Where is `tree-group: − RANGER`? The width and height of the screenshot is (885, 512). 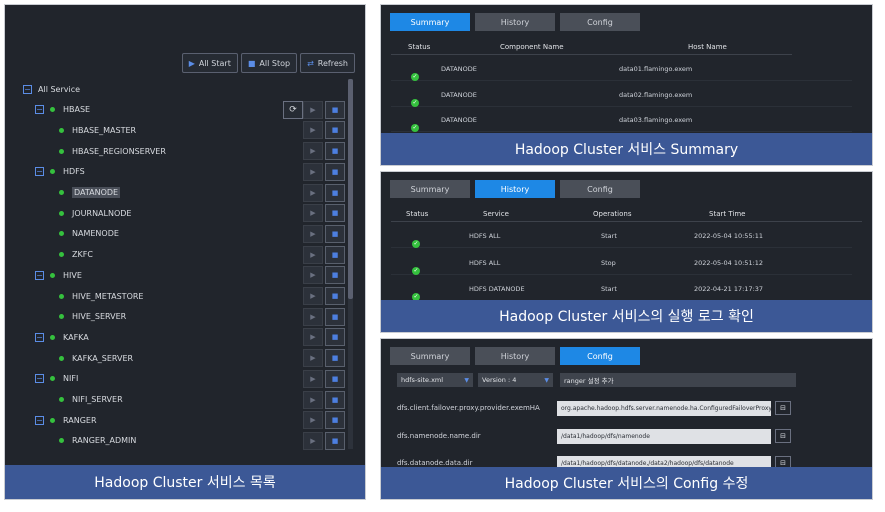
tree-group: − RANGER is located at coordinates (60, 420).